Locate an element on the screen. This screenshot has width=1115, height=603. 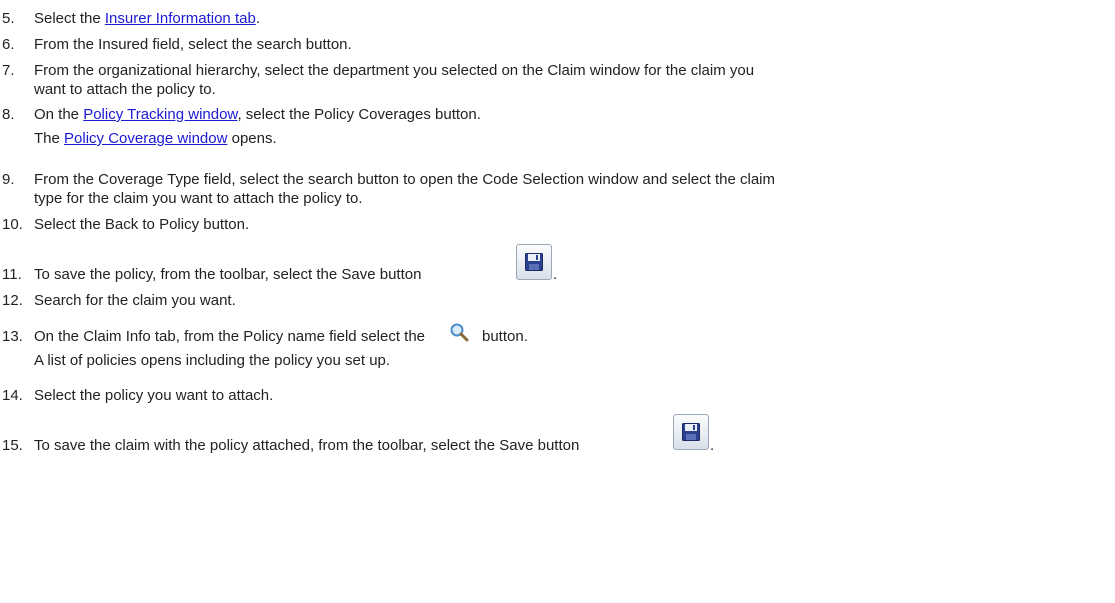
step-number: 12. is located at coordinates (12, 300).